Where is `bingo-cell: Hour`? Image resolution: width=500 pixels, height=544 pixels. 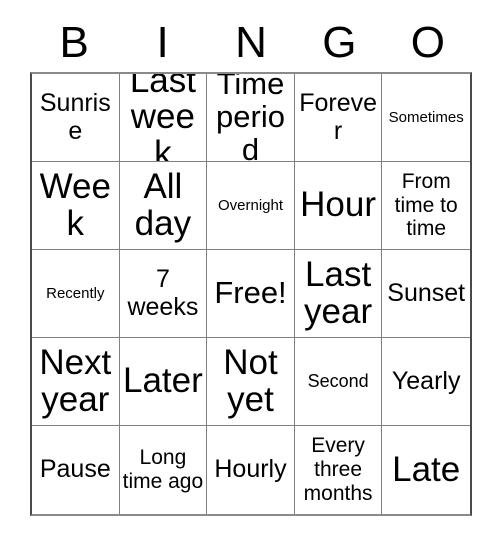
bingo-cell: Hour is located at coordinates (338, 206).